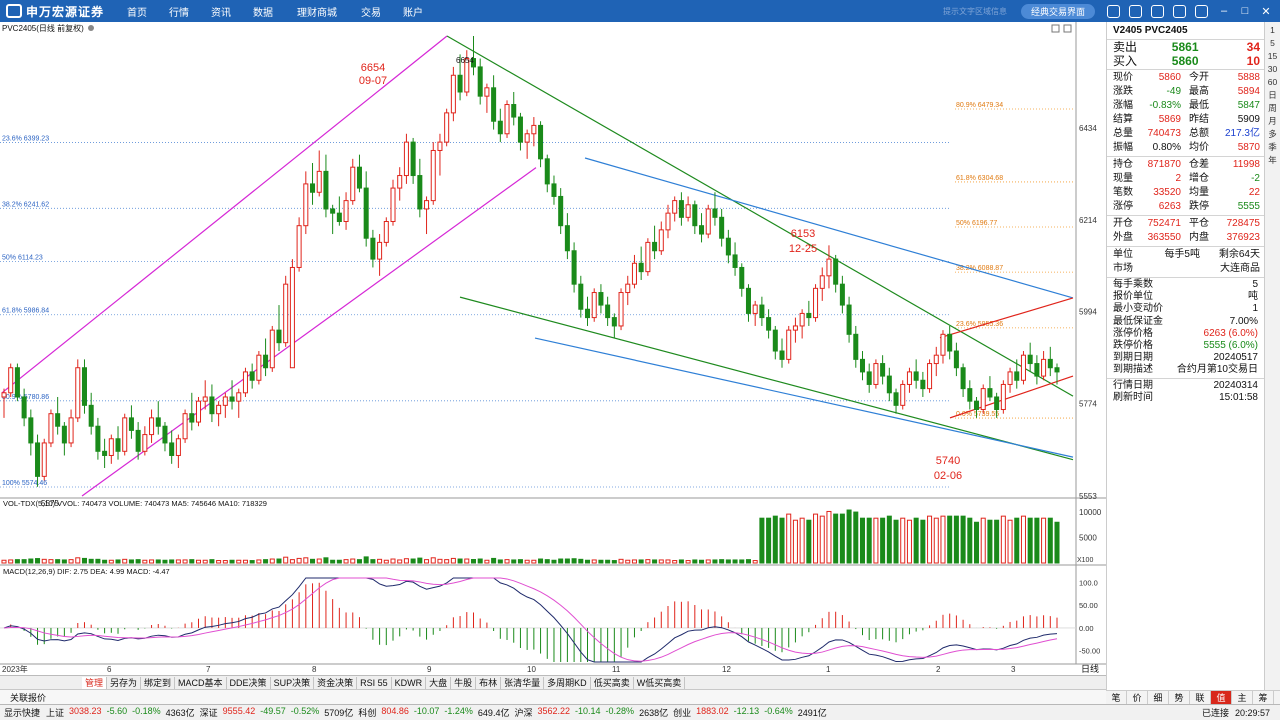  What do you see at coordinates (336, 682) in the screenshot?
I see `indicator-tab: 资金决策` at bounding box center [336, 682].